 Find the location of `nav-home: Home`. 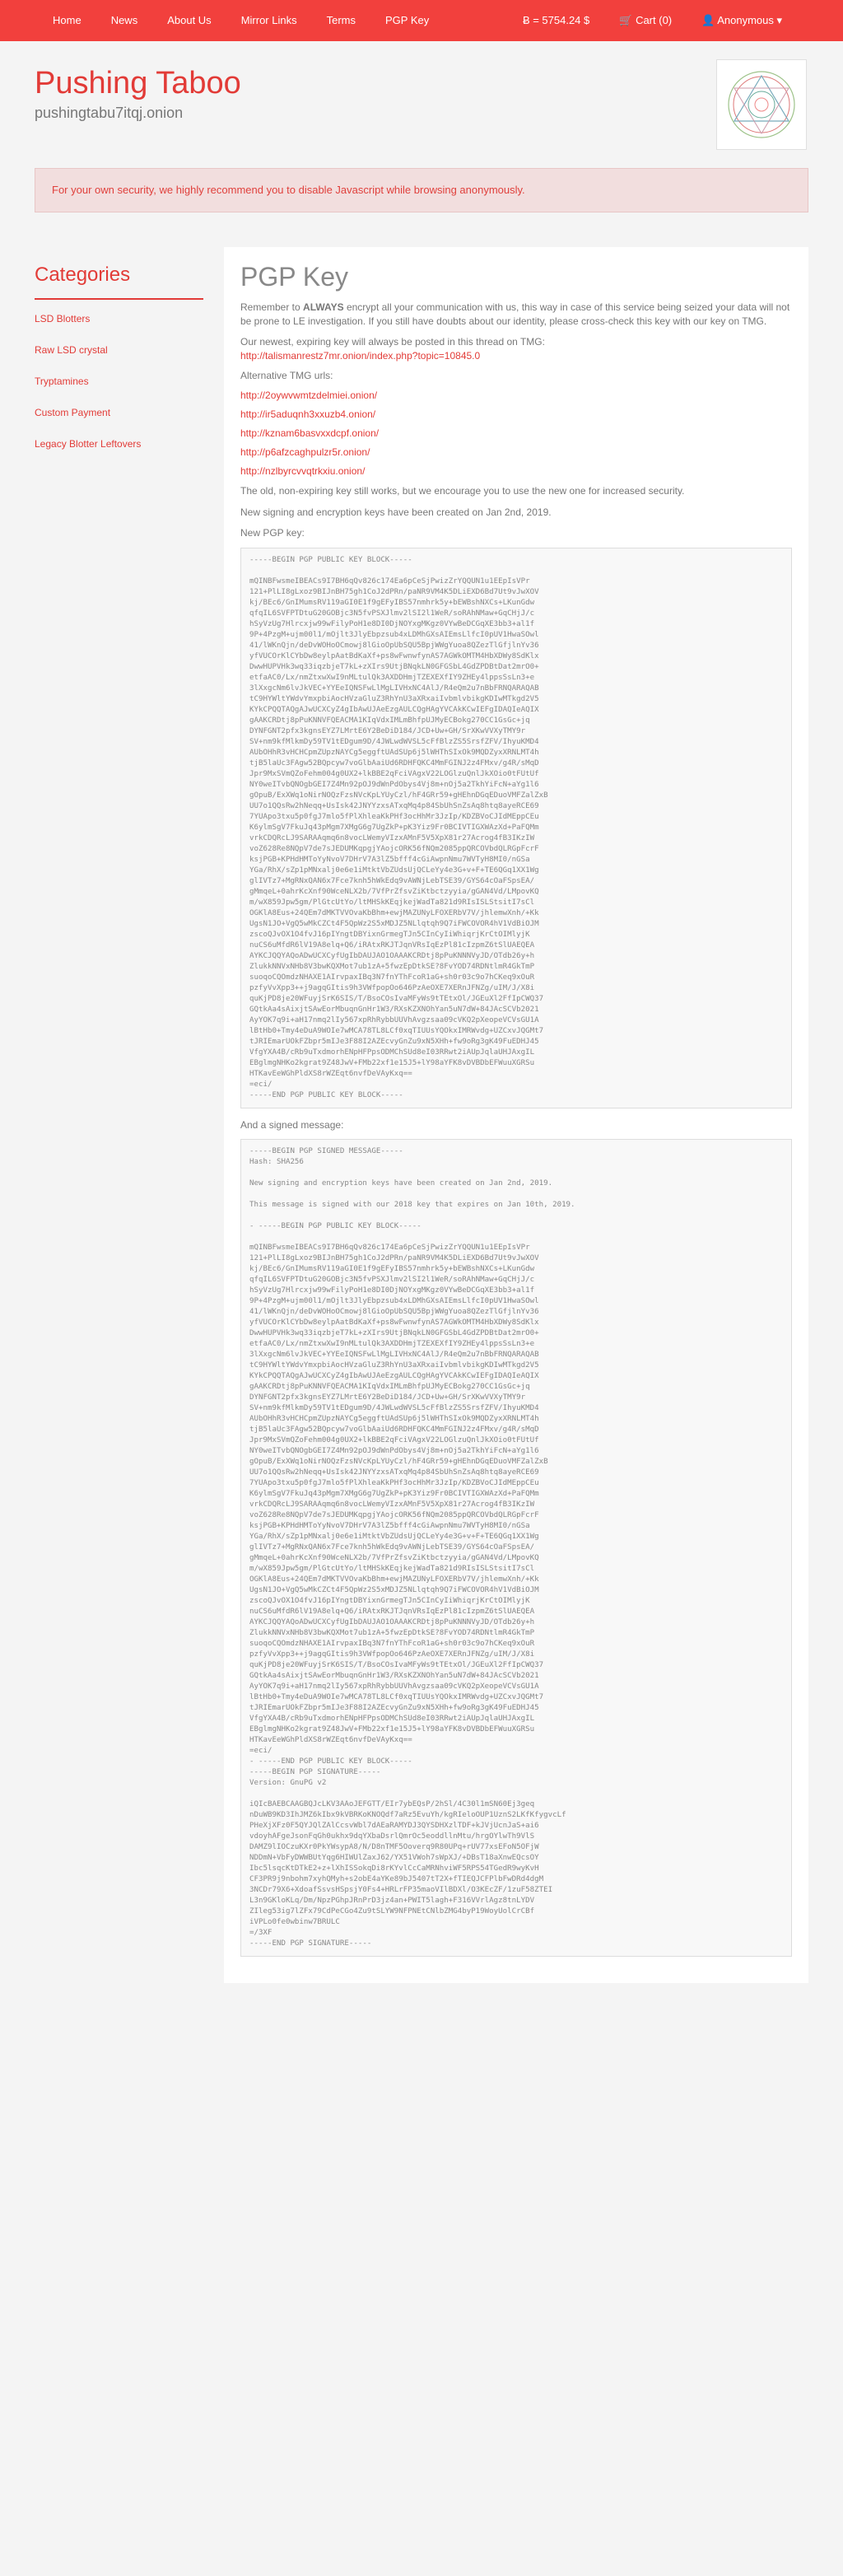

nav-home: Home is located at coordinates (67, 20).